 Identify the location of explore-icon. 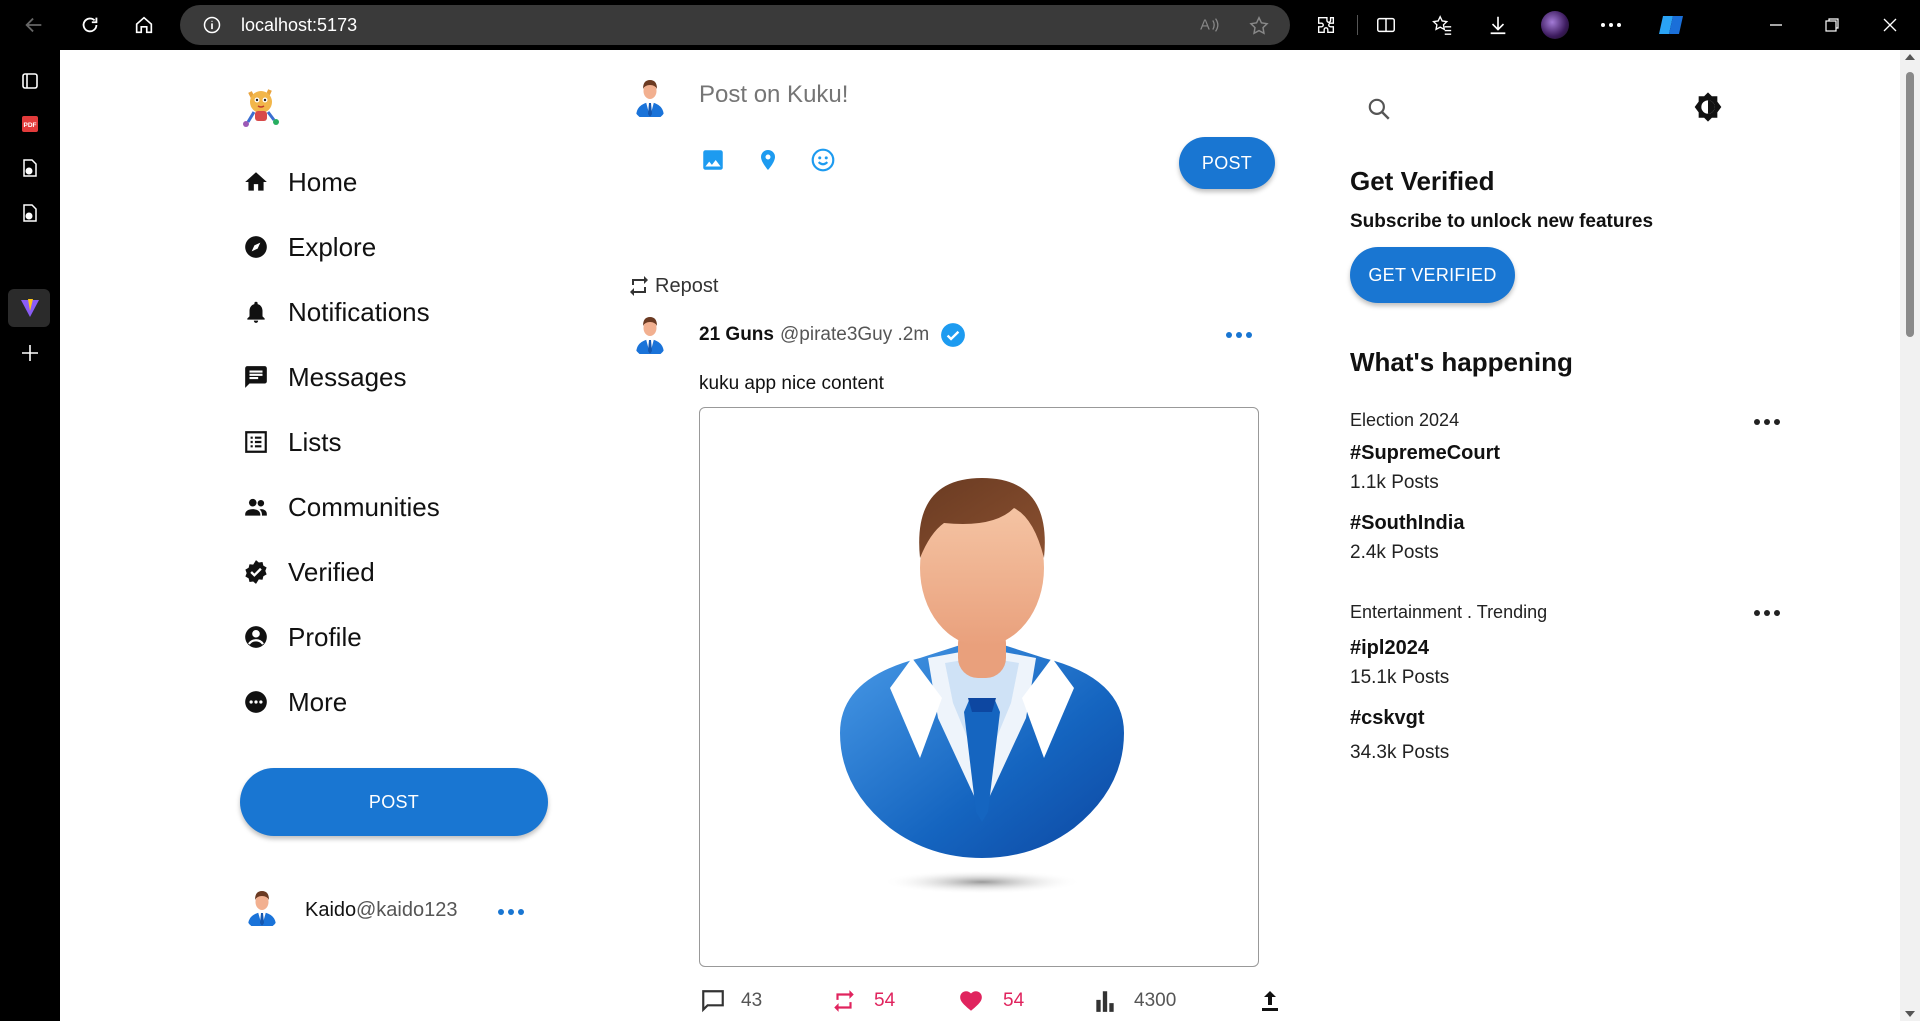
(256, 247).